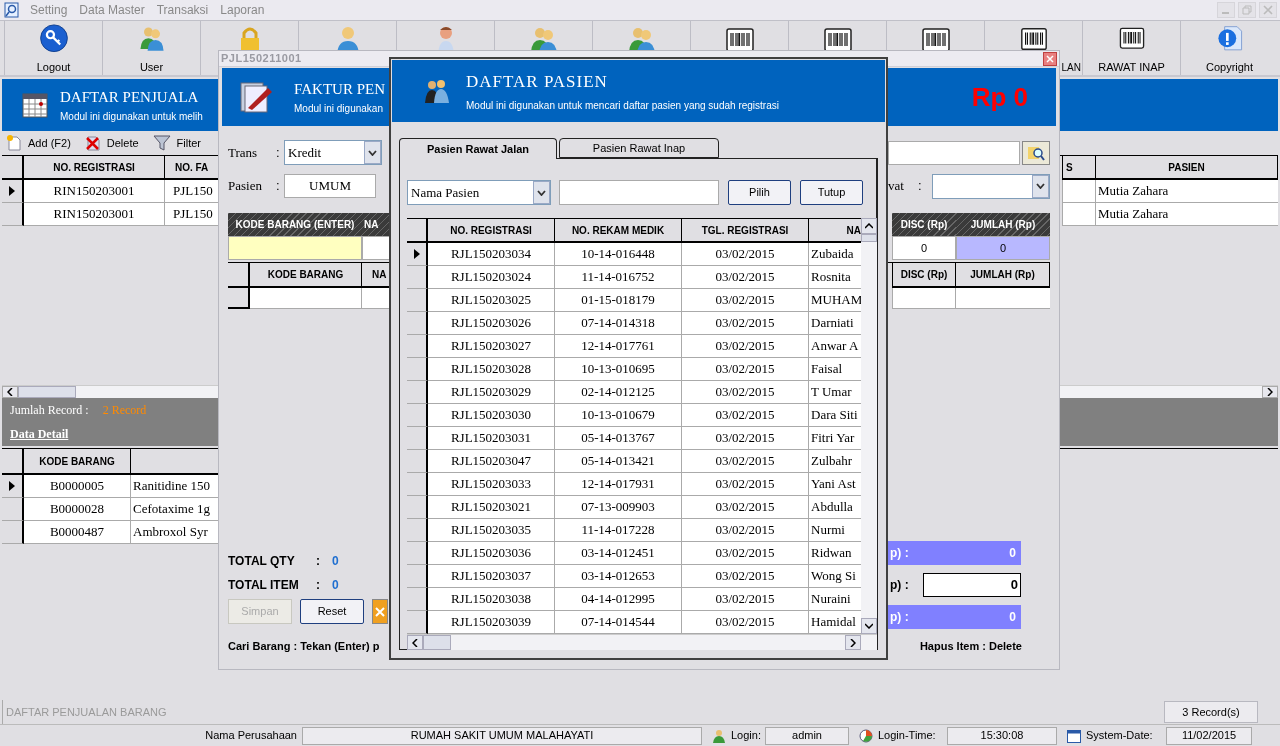  I want to click on summary-input: 0, so click(972, 585).